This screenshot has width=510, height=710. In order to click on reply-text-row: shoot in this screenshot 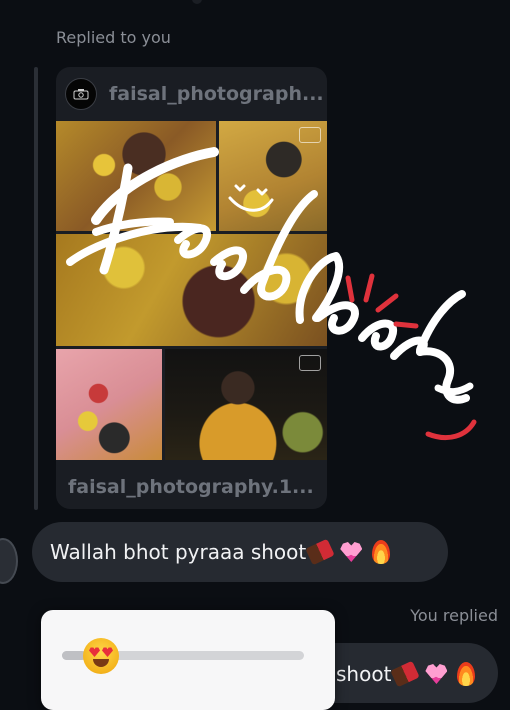, I will do `click(406, 674)`.